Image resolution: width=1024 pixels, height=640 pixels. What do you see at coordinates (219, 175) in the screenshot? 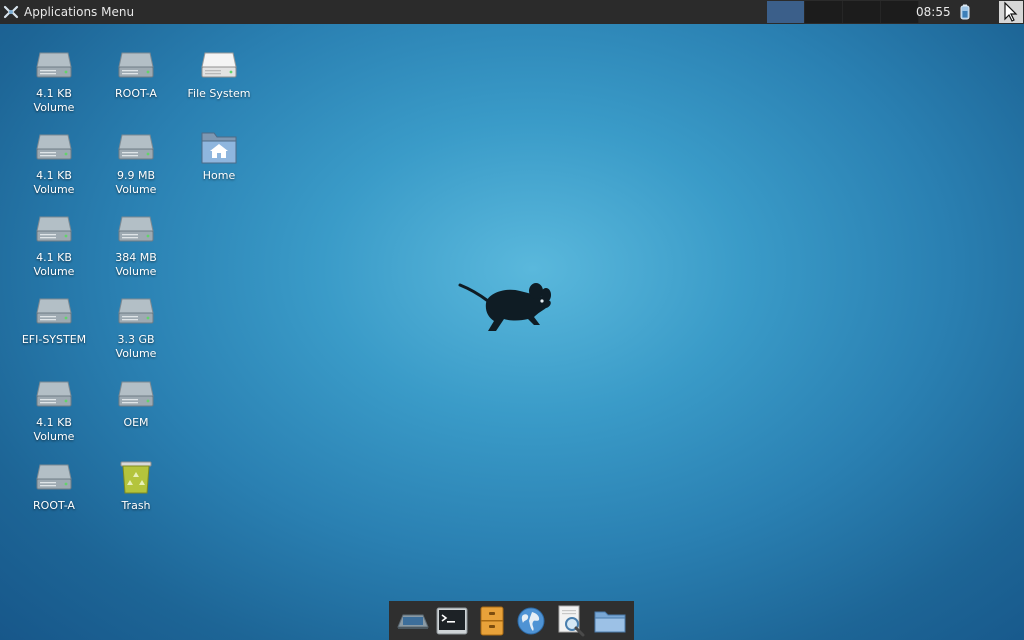
I see `desktop-icon-label: Home` at bounding box center [219, 175].